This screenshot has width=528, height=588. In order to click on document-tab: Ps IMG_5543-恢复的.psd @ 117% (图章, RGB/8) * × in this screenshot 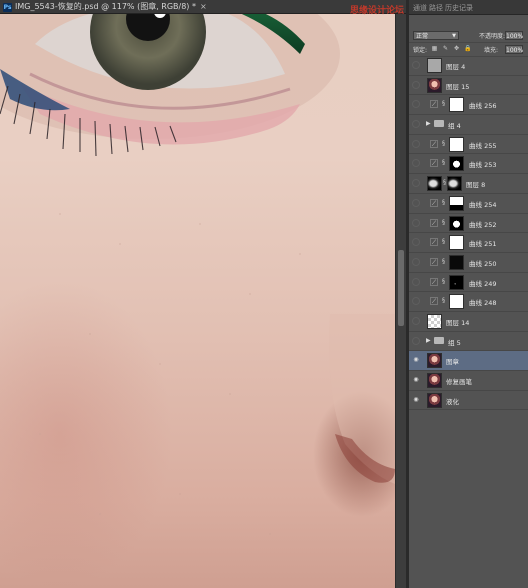, I will do `click(203, 7)`.